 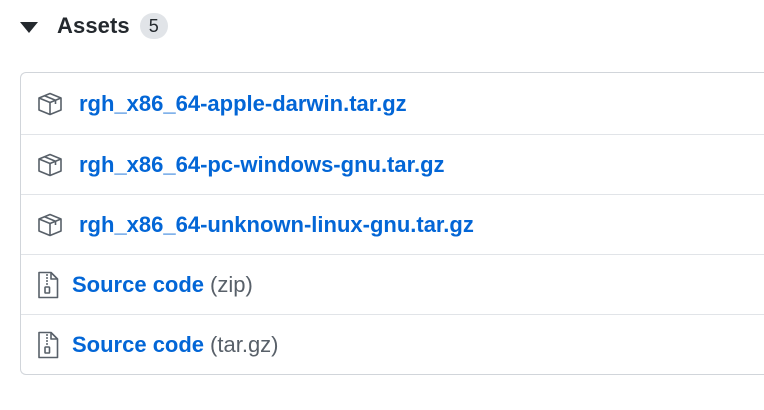 I want to click on source-code-zip-link: Source code, so click(x=138, y=284).